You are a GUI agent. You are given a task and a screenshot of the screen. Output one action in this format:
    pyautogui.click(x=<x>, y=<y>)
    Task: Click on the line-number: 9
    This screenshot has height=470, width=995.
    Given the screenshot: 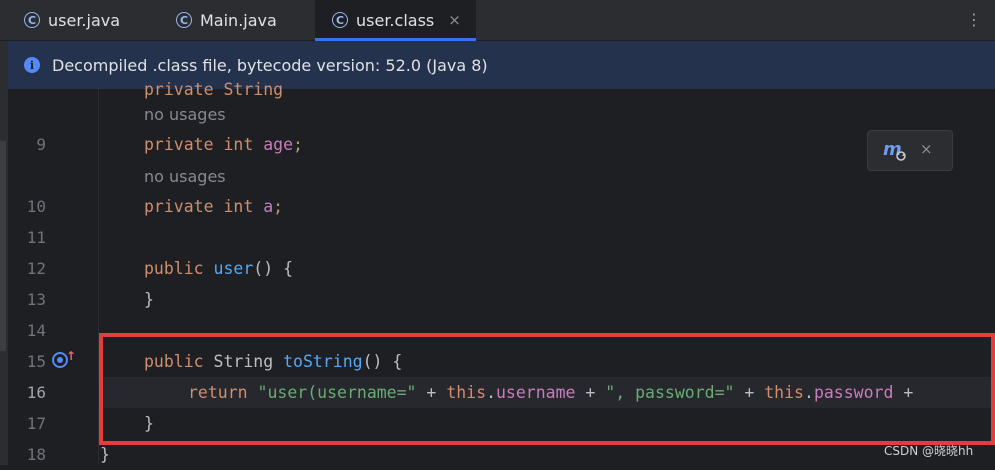 What is the action you would take?
    pyautogui.click(x=41, y=144)
    